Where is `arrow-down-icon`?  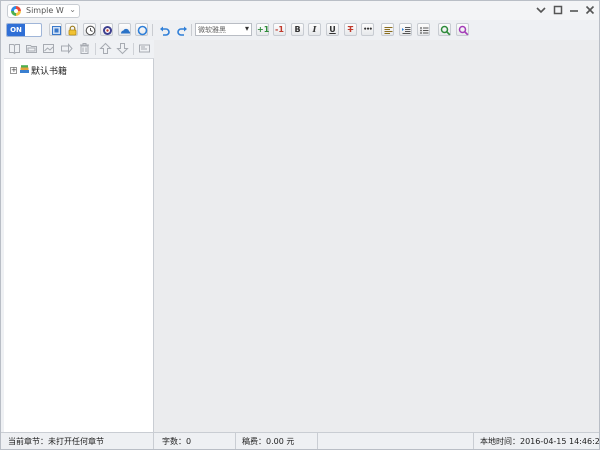
arrow-down-icon is located at coordinates (122, 49).